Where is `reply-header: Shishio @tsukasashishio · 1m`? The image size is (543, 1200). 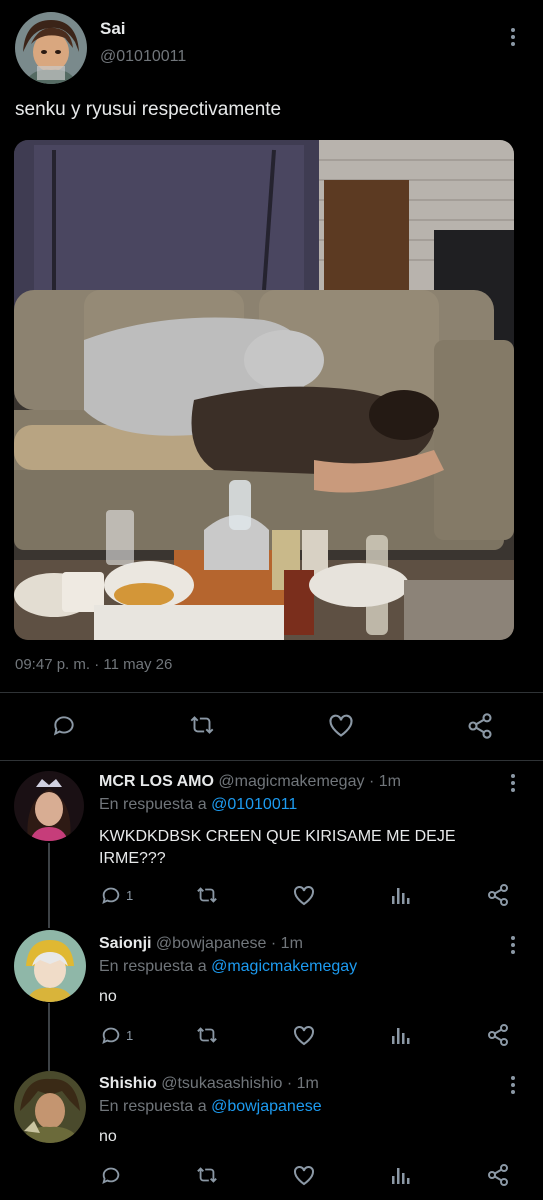 reply-header: Shishio @tsukasashishio · 1m is located at coordinates (209, 1084).